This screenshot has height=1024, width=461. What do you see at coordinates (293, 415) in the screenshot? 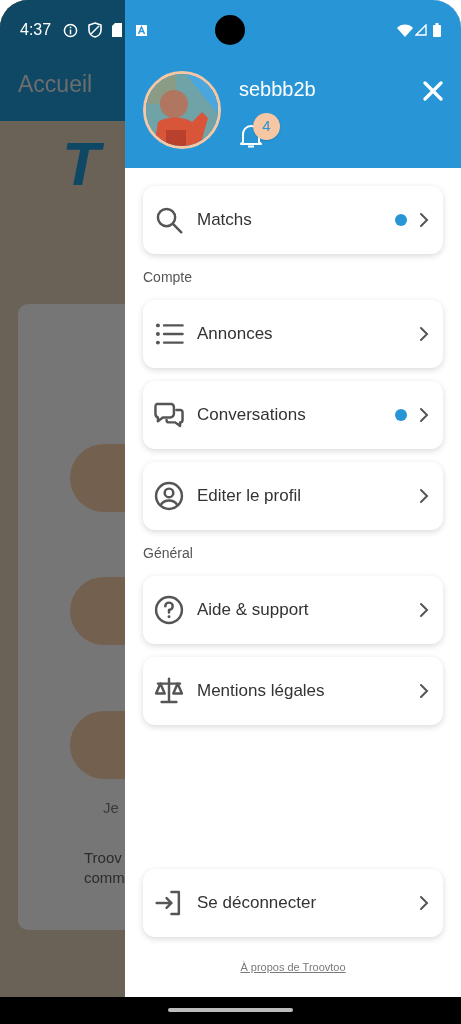
I see `menu-item: Conversations` at bounding box center [293, 415].